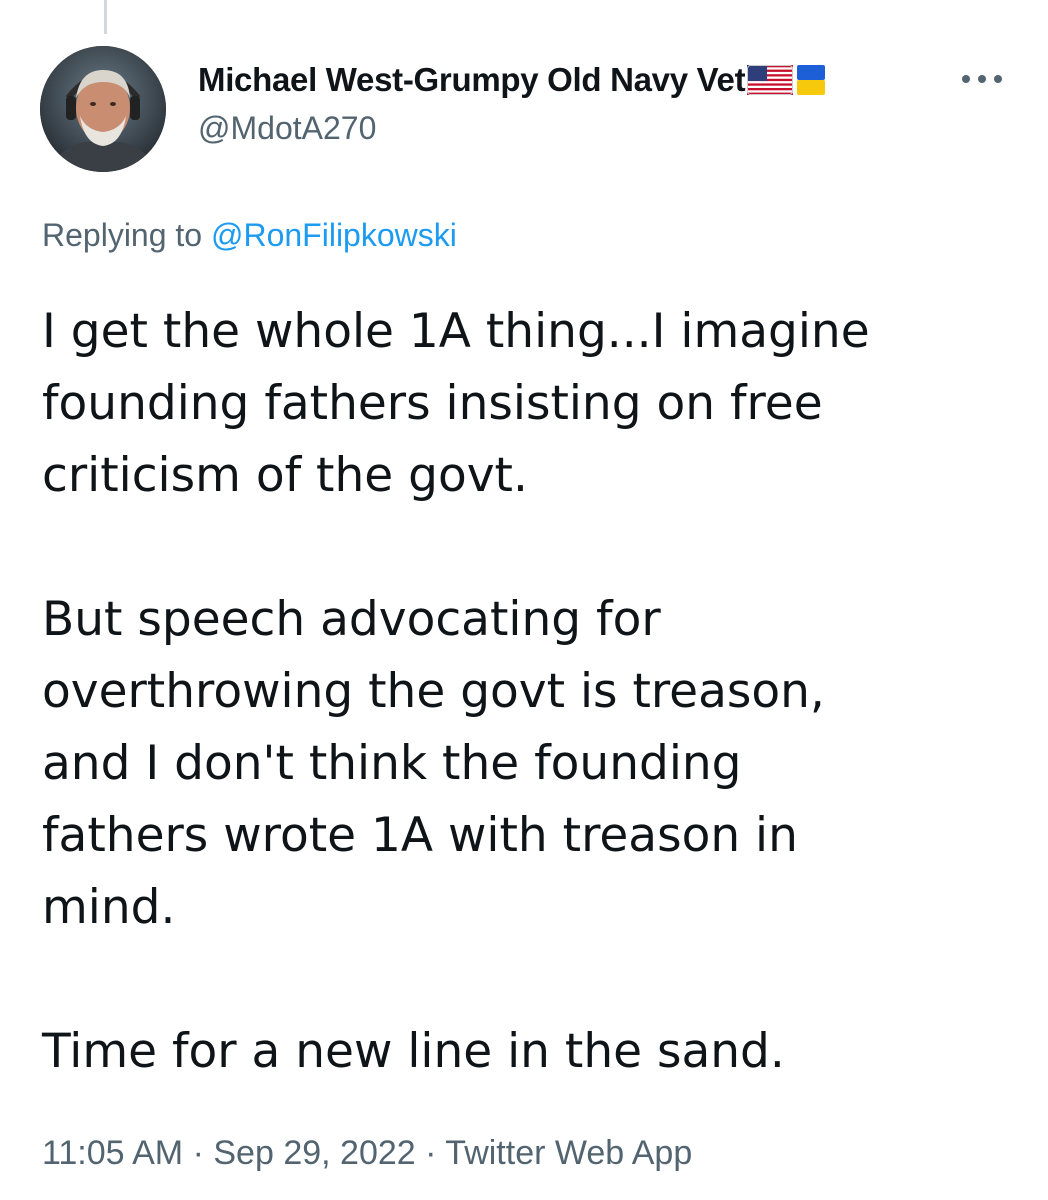 The width and height of the screenshot is (1048, 1200). Describe the element at coordinates (112, 1153) in the screenshot. I see `tweet-time-link: 11:05 AM` at that location.